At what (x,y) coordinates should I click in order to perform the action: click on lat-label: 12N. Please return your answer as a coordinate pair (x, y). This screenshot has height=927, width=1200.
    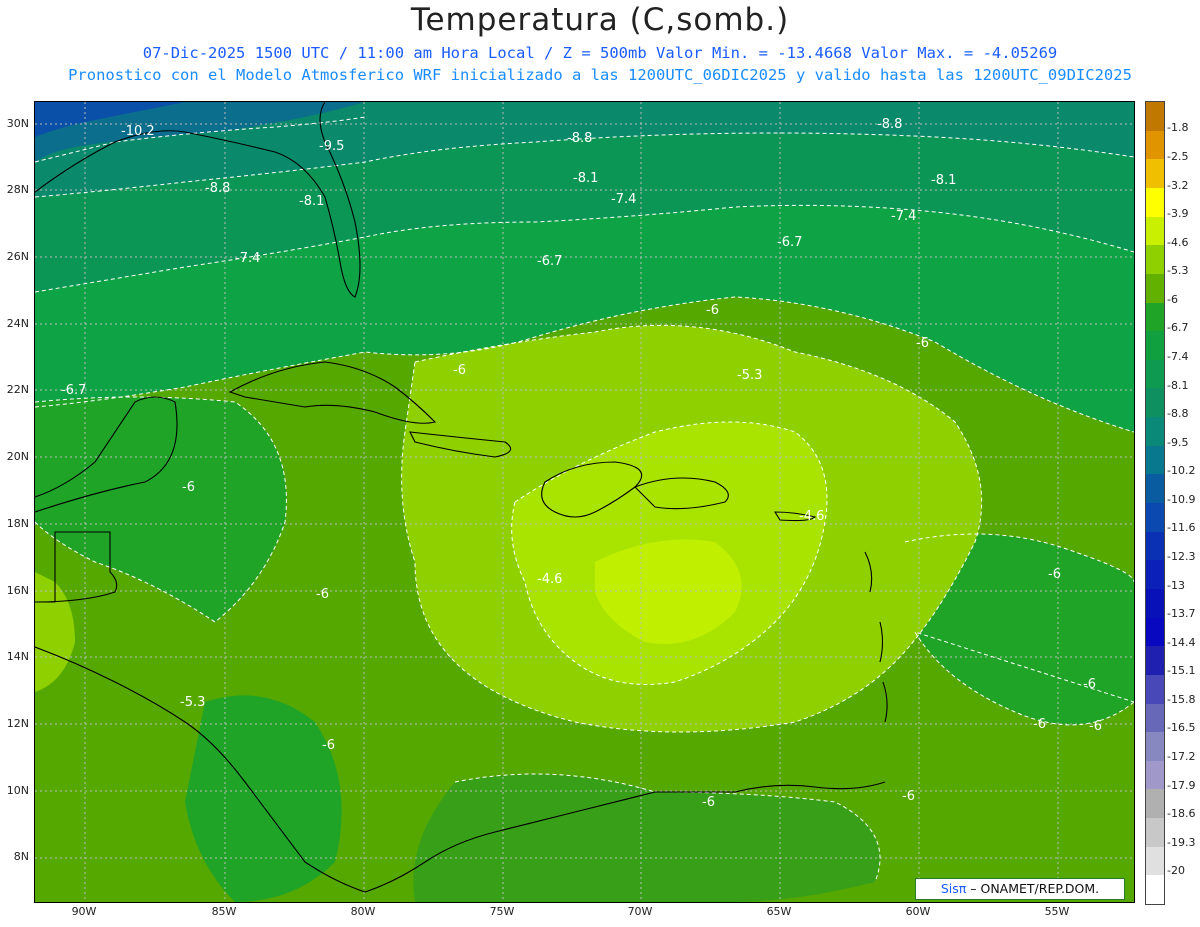
    Looking at the image, I should click on (17, 723).